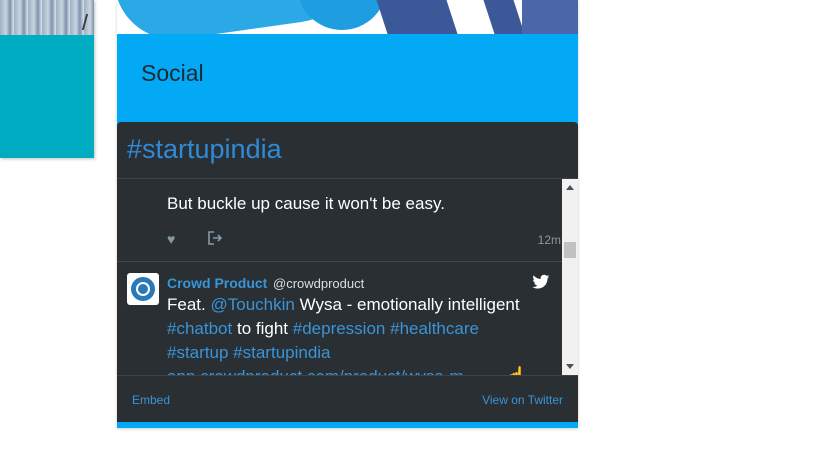 This screenshot has height=460, width=819. What do you see at coordinates (522, 400) in the screenshot?
I see `view-on-twitter-link: View on Twitter` at bounding box center [522, 400].